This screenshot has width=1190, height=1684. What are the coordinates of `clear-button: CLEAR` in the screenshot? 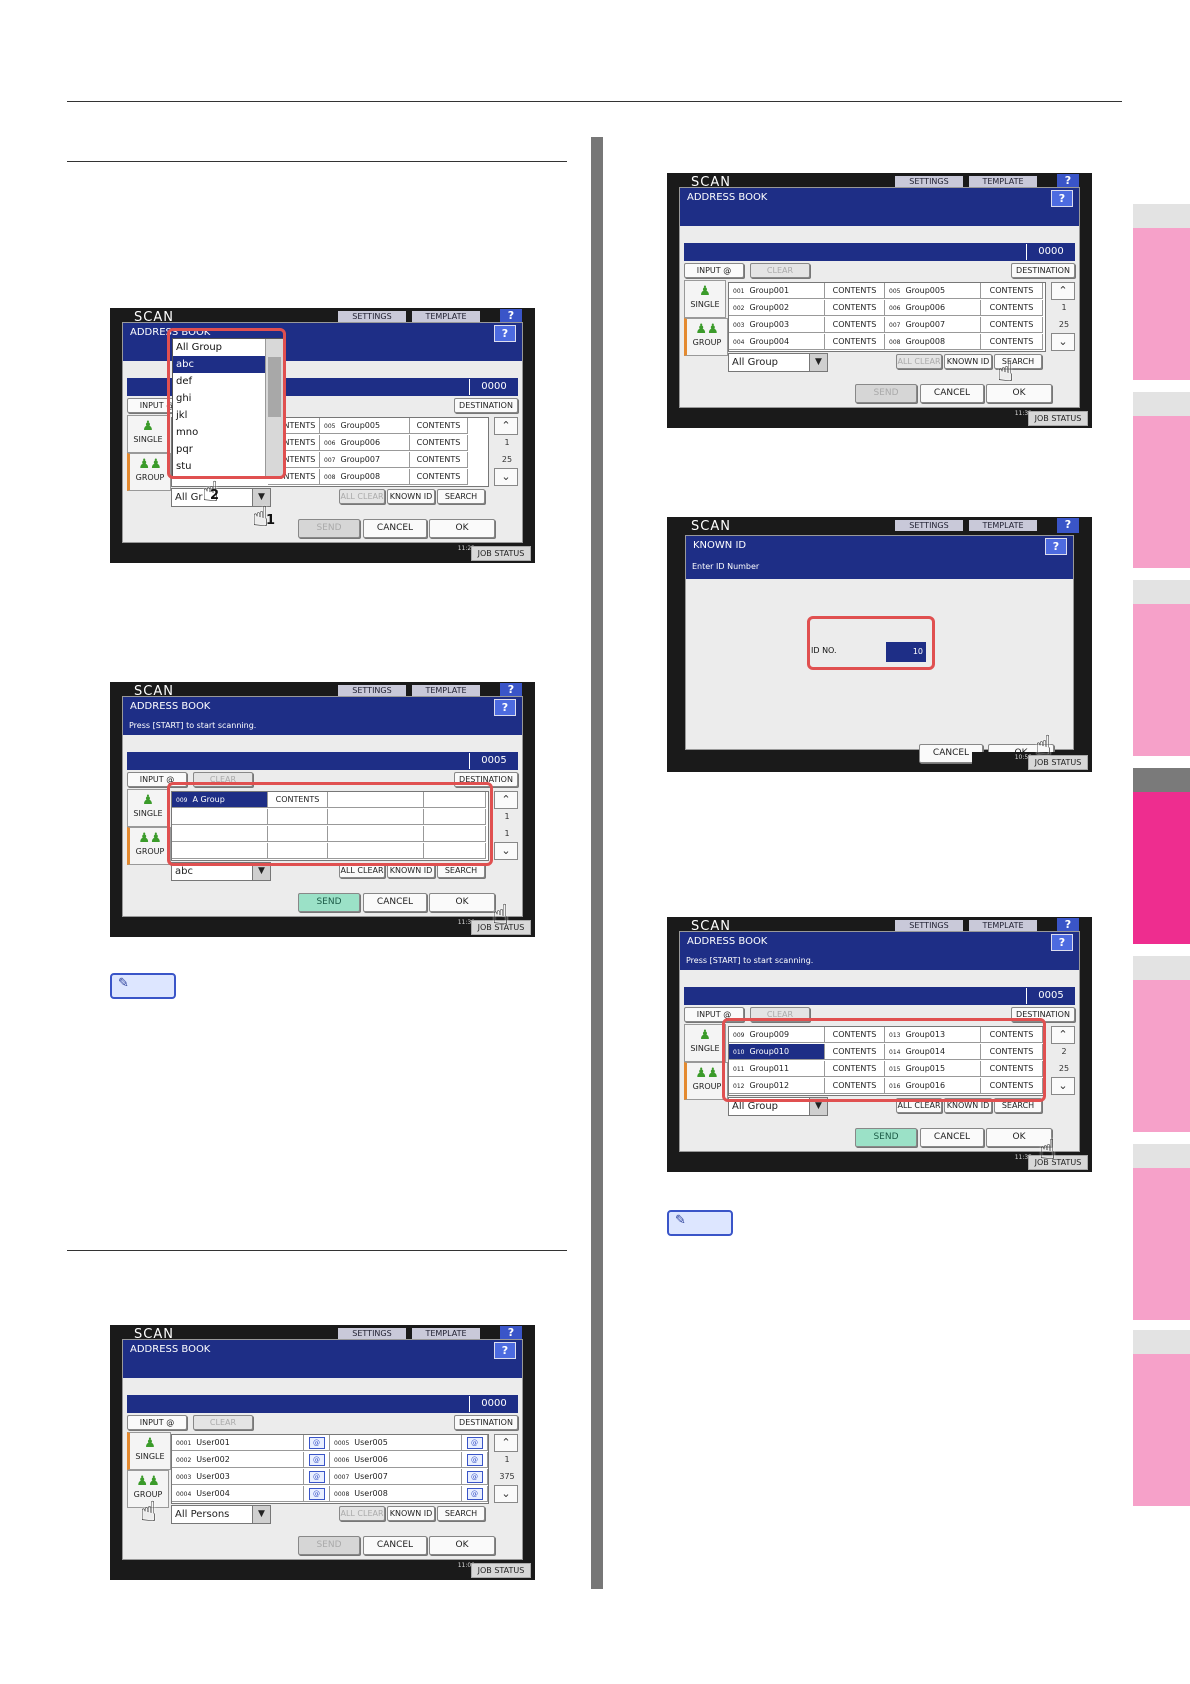 It's located at (223, 1422).